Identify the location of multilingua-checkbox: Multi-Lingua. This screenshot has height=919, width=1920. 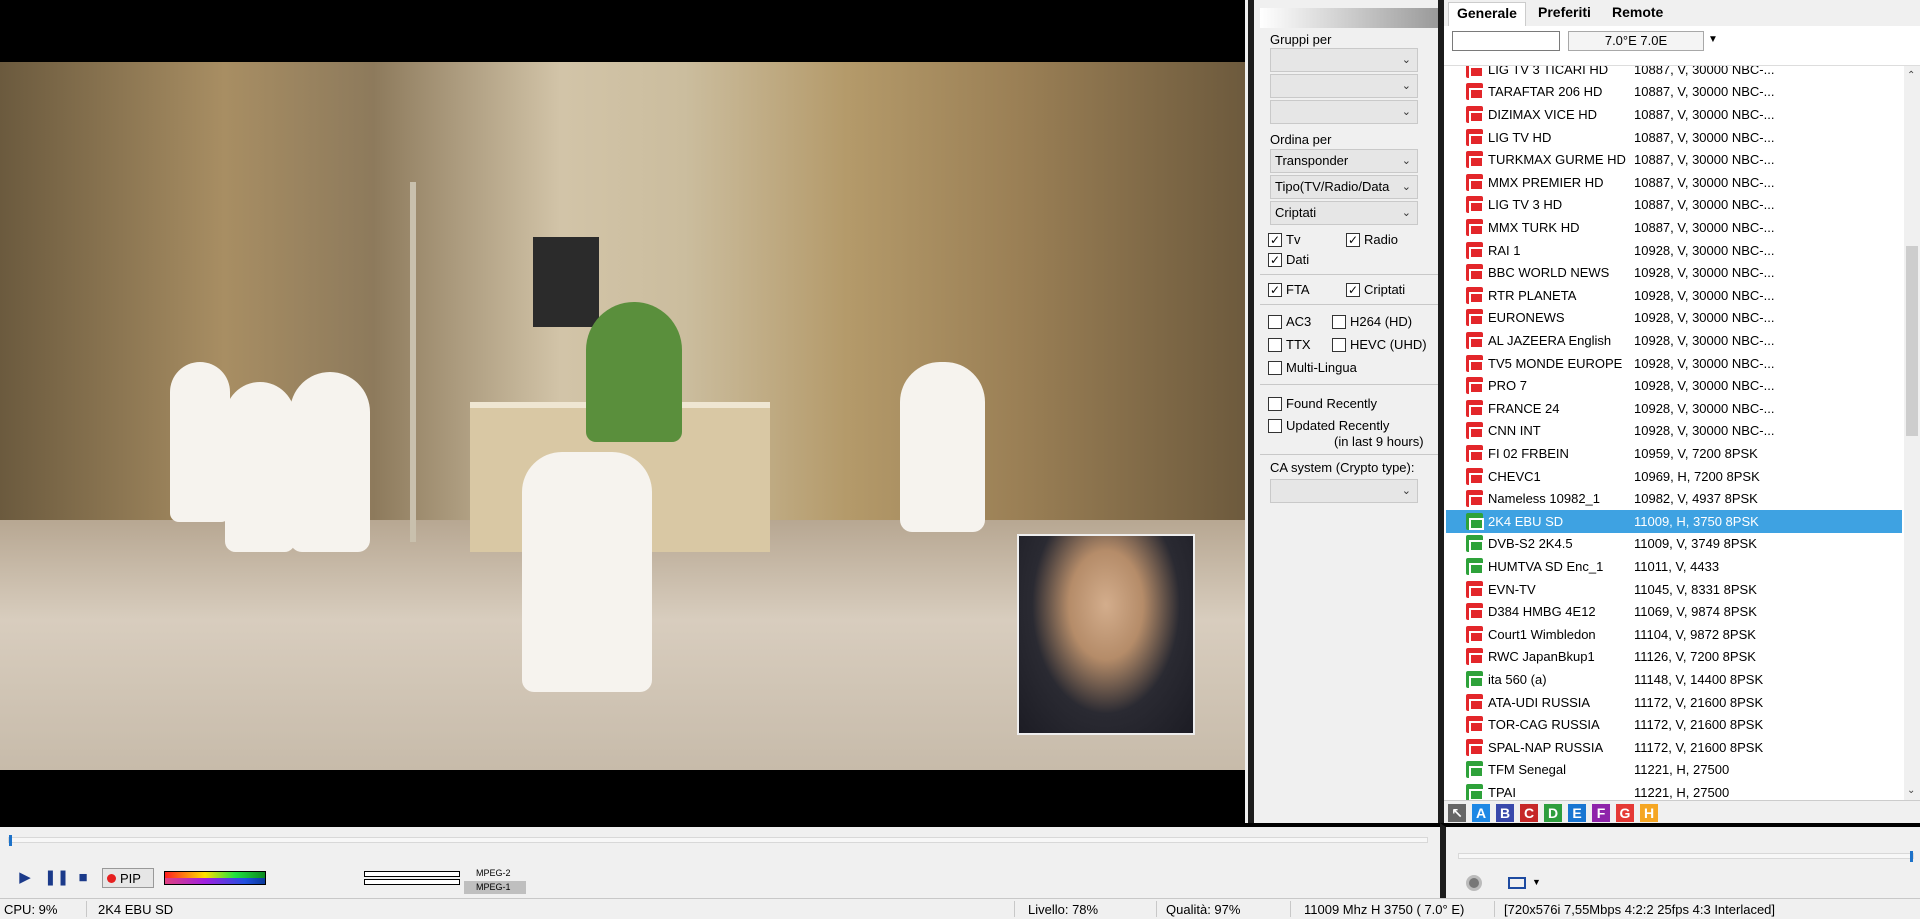
(1312, 367).